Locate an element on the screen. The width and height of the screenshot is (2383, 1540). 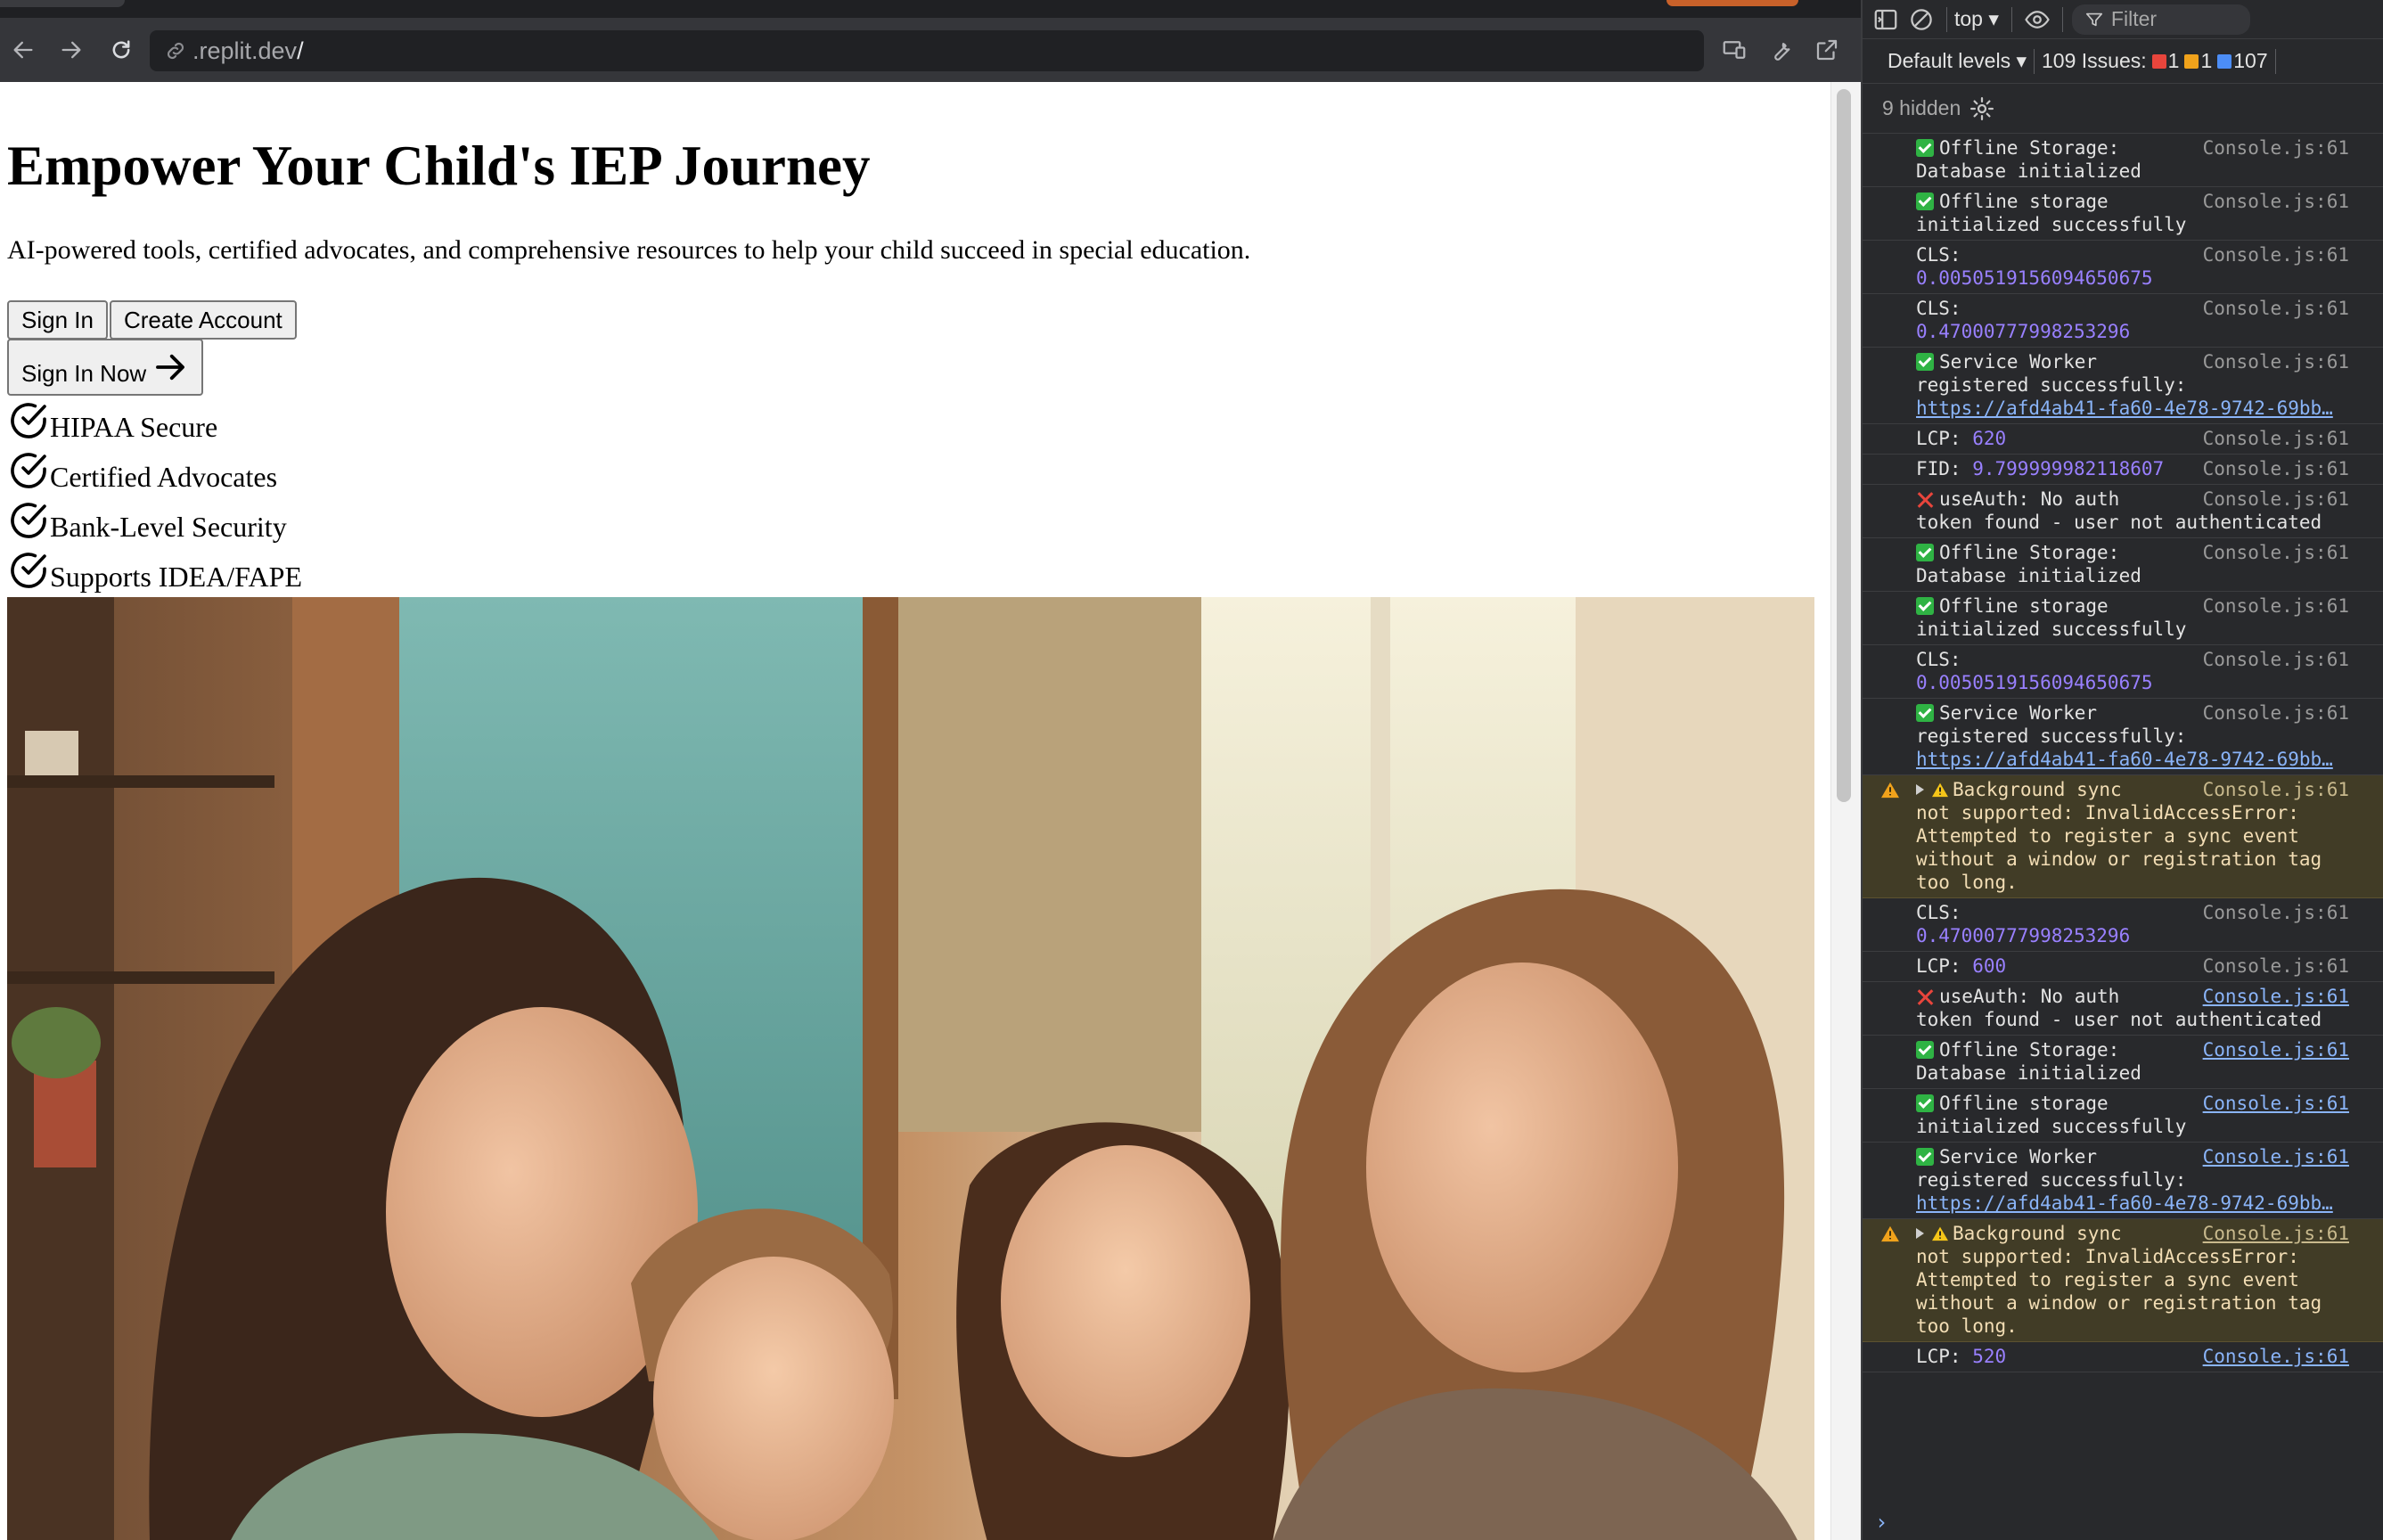
context-label: top is located at coordinates (1969, 18).